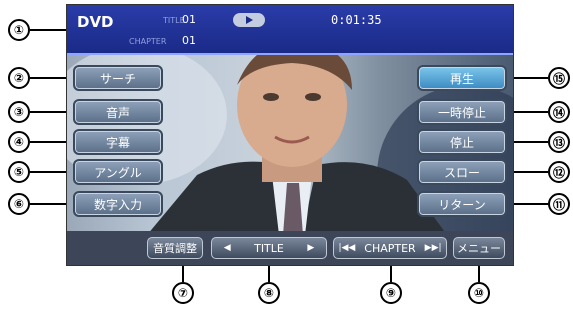 The height and width of the screenshot is (309, 573). Describe the element at coordinates (118, 172) in the screenshot. I see `angle-button: アングル` at that location.